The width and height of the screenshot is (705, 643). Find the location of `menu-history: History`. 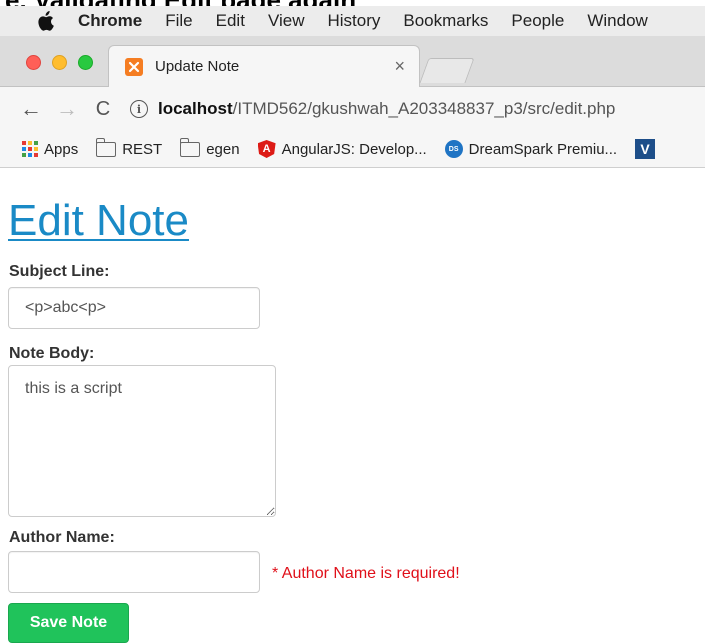

menu-history: History is located at coordinates (353, 21).